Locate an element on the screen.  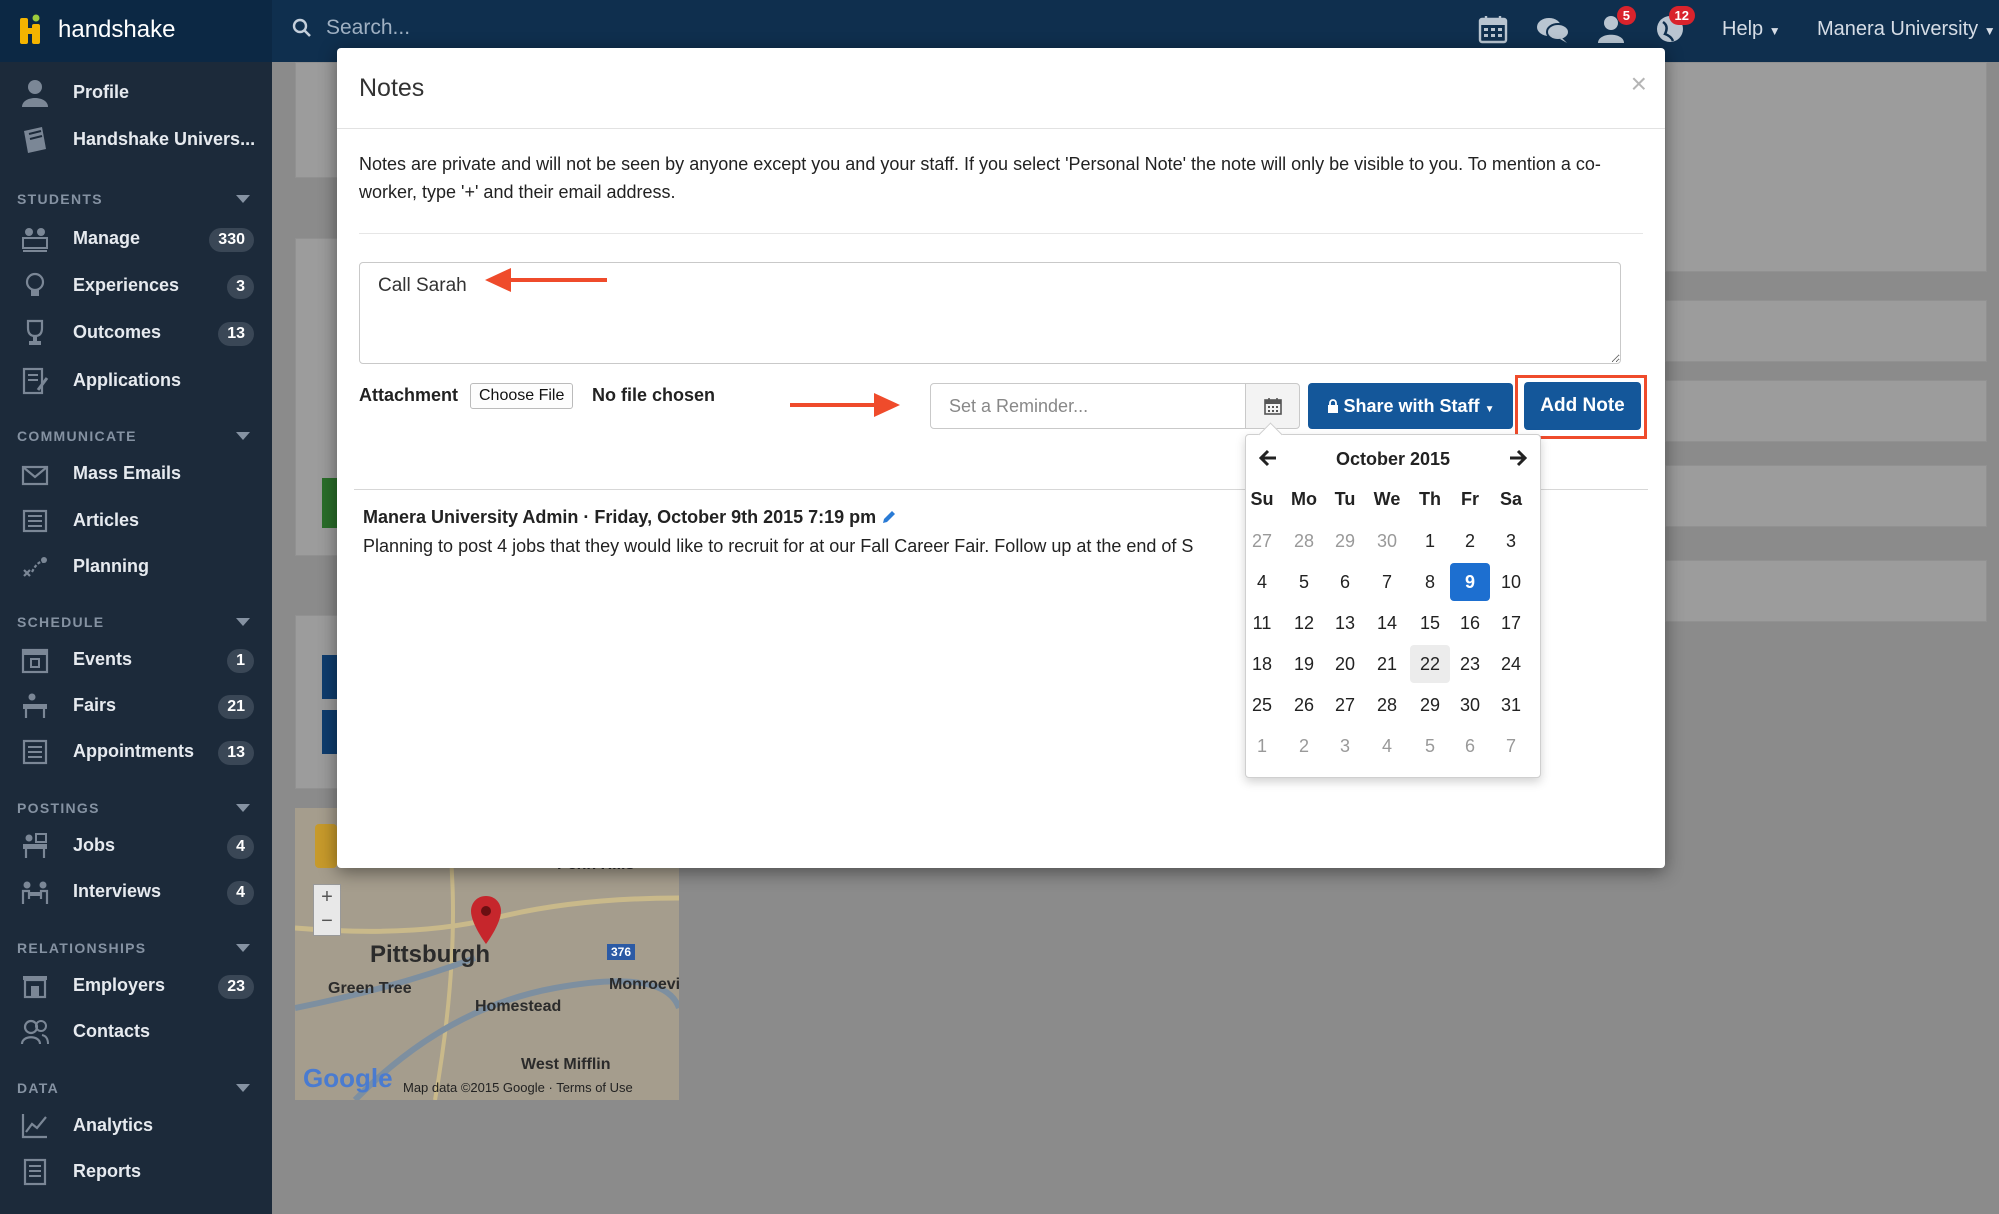
sidebar-item-fairs: Fairs 21 is located at coordinates (136, 705).